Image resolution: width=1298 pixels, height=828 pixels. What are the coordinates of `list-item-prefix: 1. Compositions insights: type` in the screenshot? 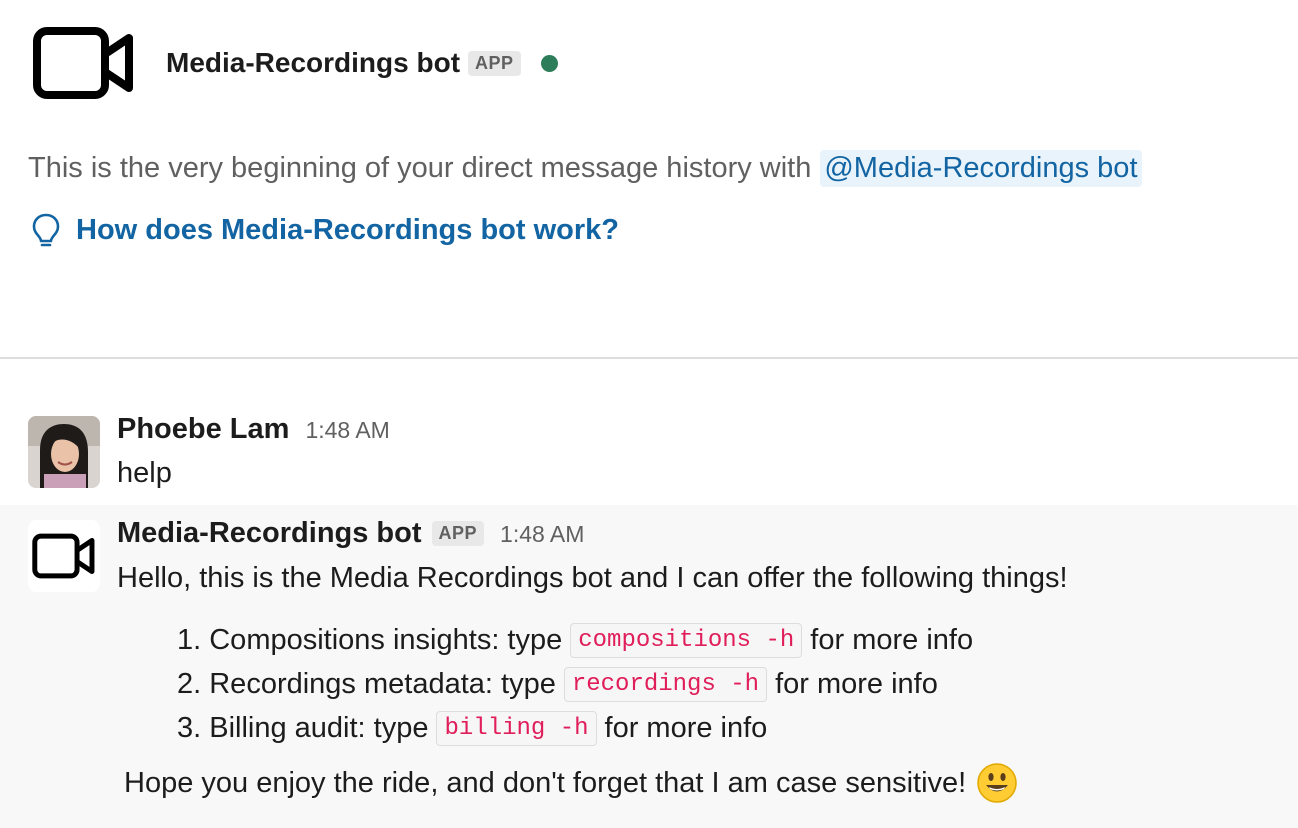 It's located at (370, 639).